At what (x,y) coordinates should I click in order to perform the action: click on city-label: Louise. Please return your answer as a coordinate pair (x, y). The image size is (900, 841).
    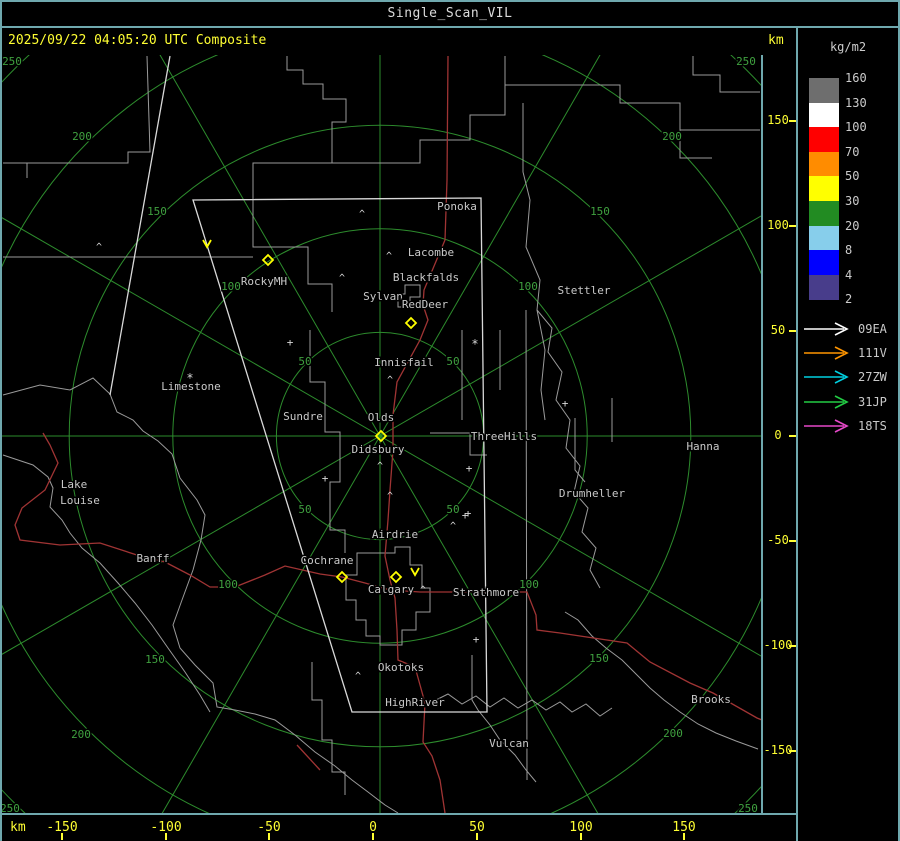
    Looking at the image, I should click on (80, 500).